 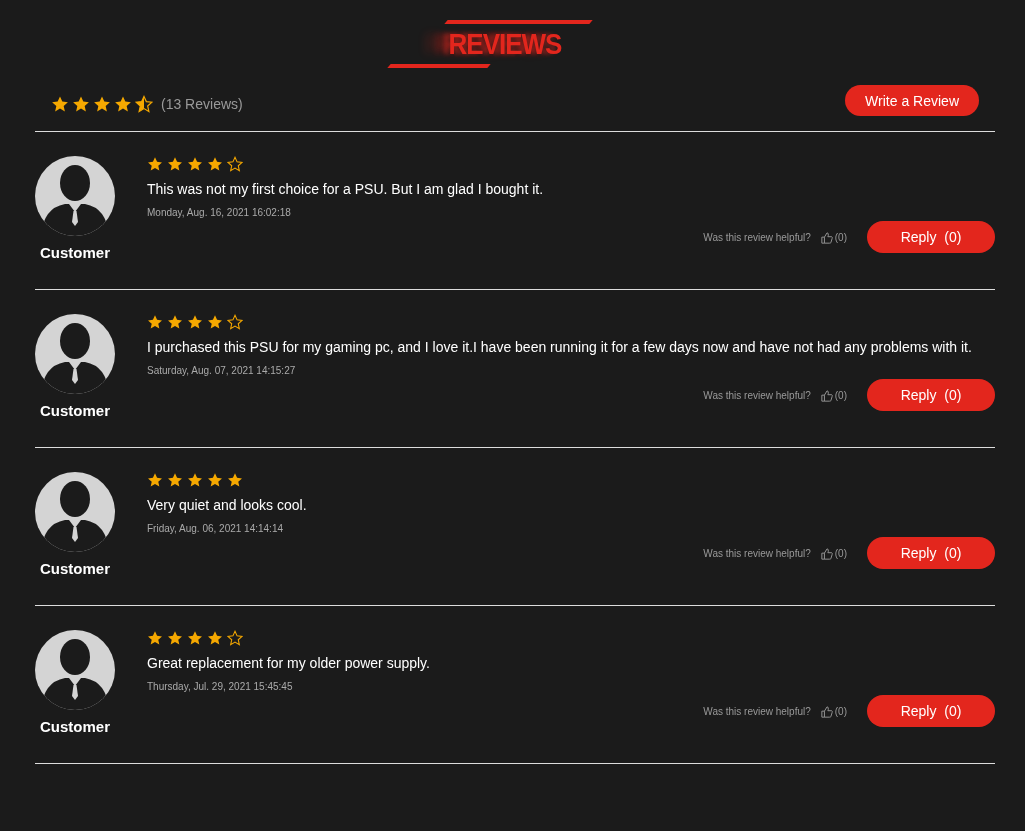 What do you see at coordinates (912, 100) in the screenshot?
I see `write-review-button: Write a Review` at bounding box center [912, 100].